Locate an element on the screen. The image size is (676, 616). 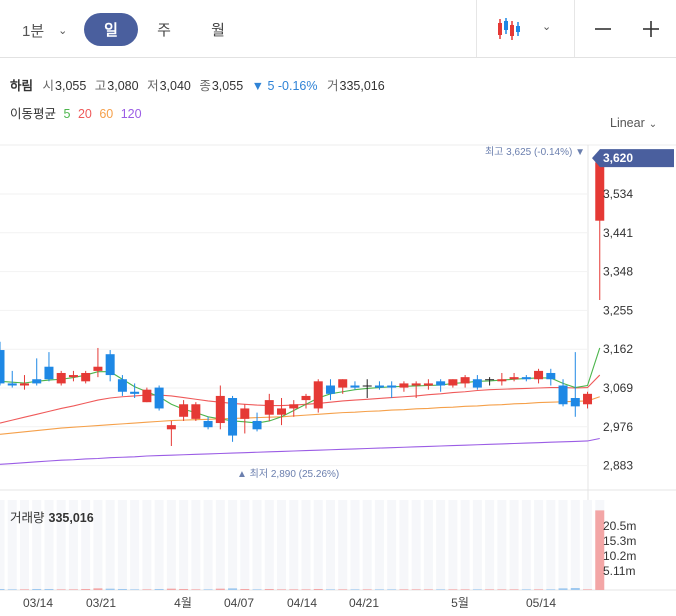
volume-tick-label: 5.11m is located at coordinates (619, 571).